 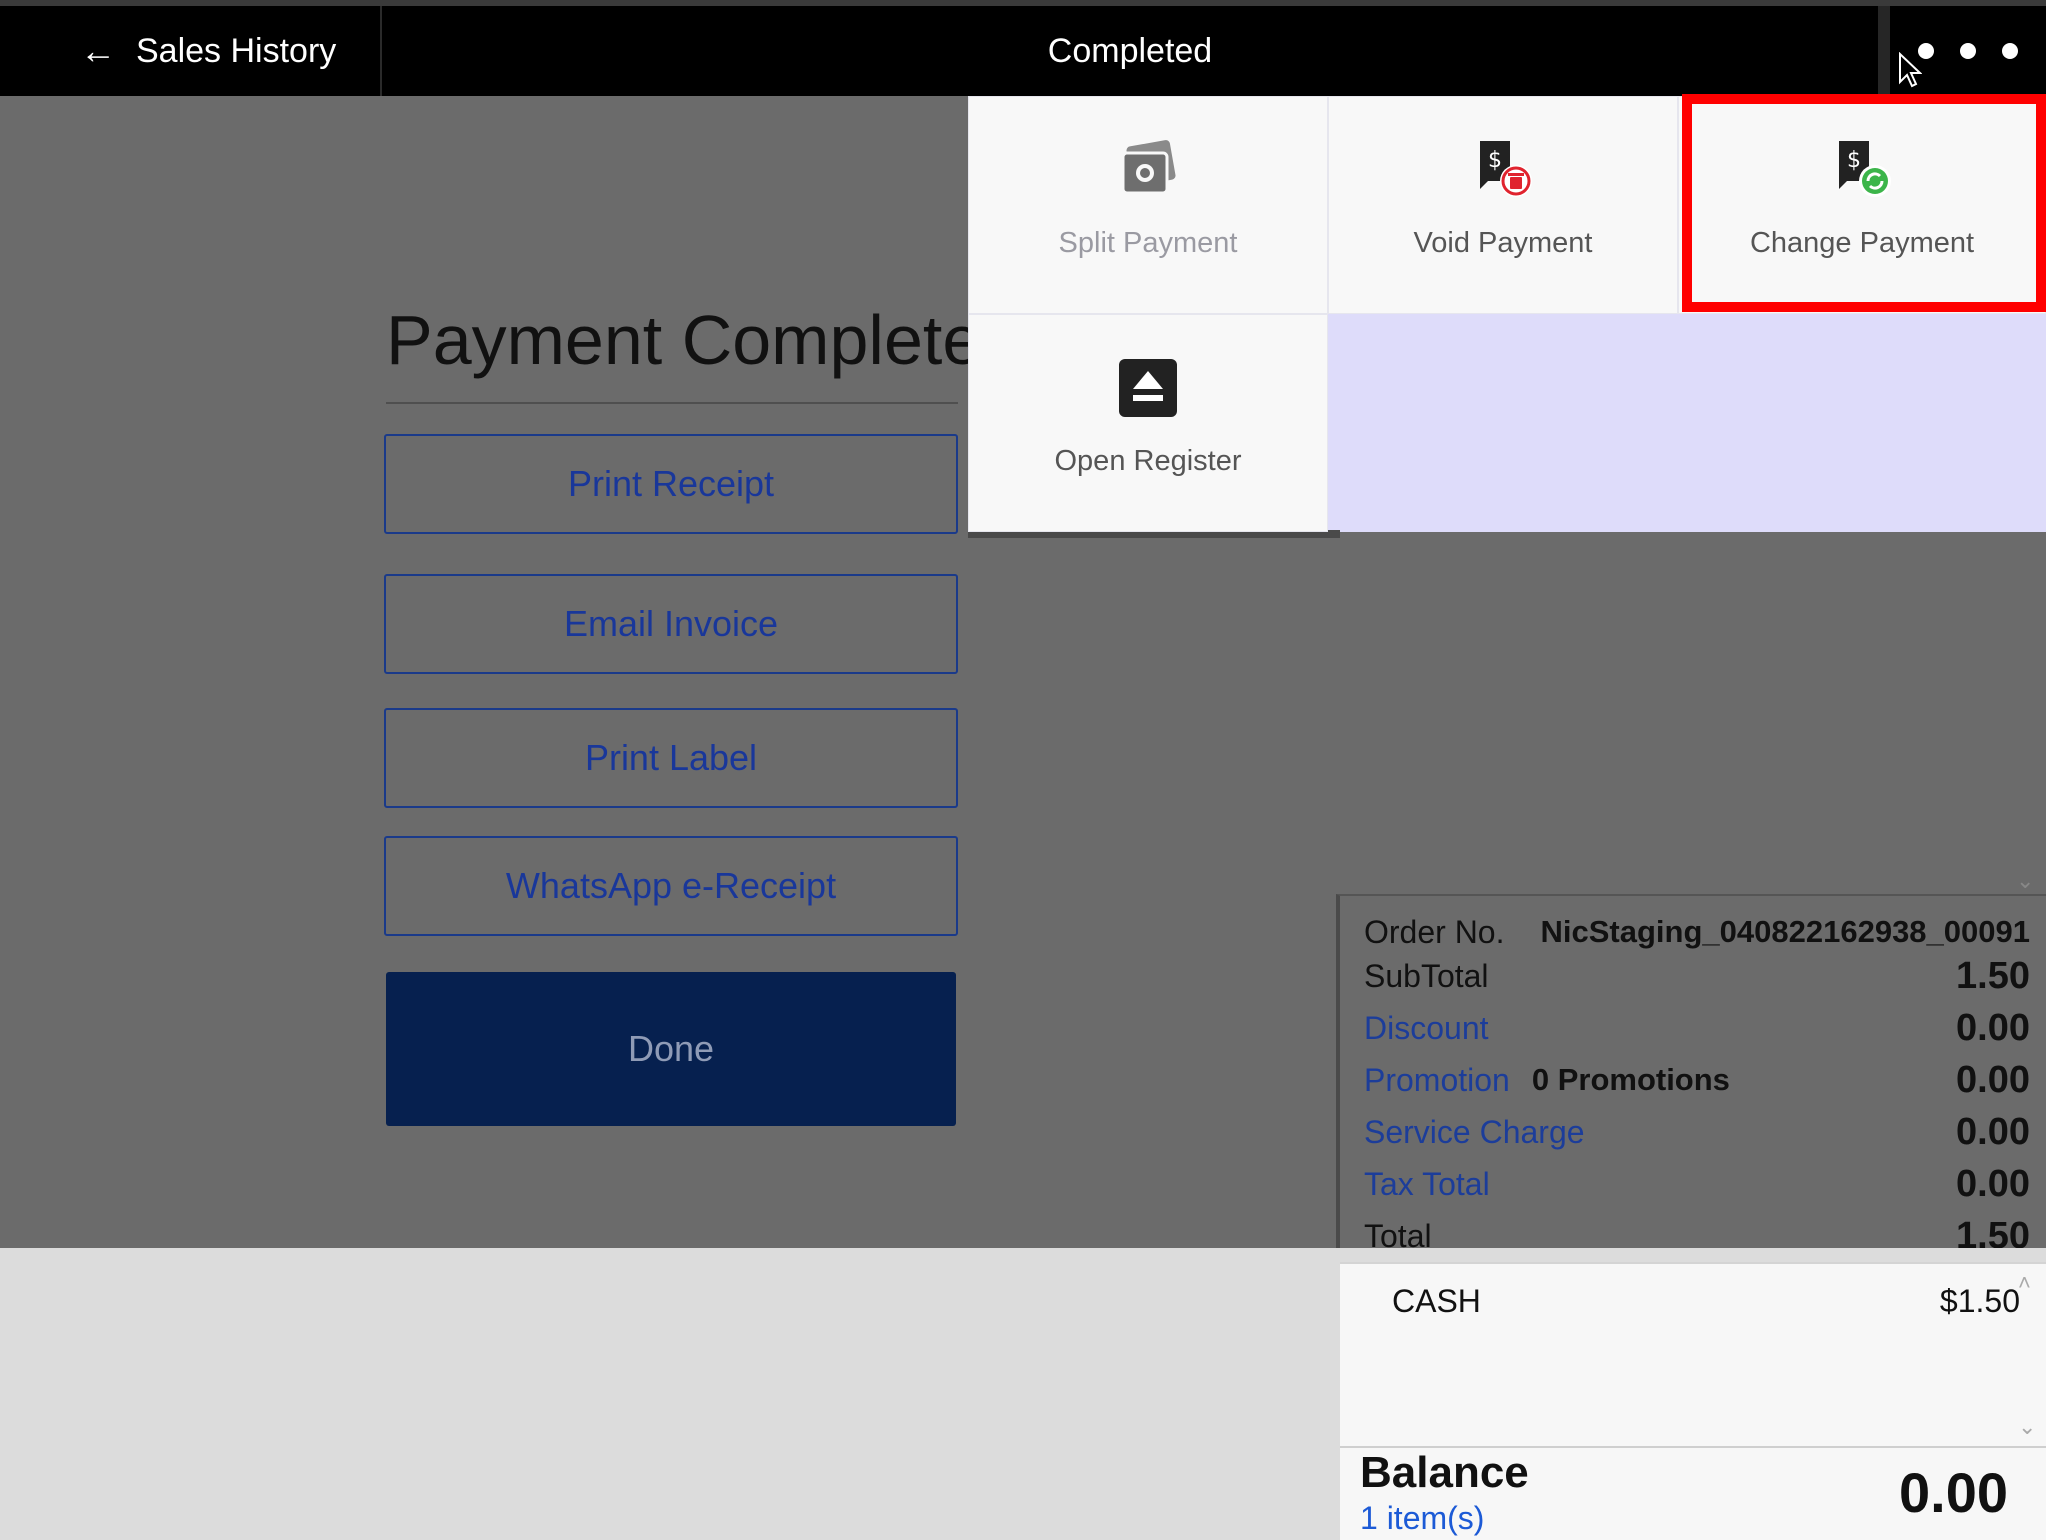 What do you see at coordinates (1993, 1027) in the screenshot?
I see `discount-value: 0.00` at bounding box center [1993, 1027].